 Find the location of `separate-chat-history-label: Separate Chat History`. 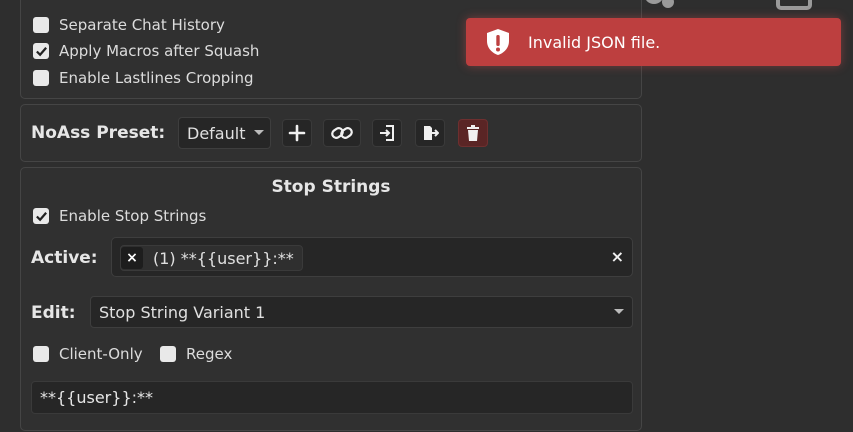

separate-chat-history-label: Separate Chat History is located at coordinates (142, 25).